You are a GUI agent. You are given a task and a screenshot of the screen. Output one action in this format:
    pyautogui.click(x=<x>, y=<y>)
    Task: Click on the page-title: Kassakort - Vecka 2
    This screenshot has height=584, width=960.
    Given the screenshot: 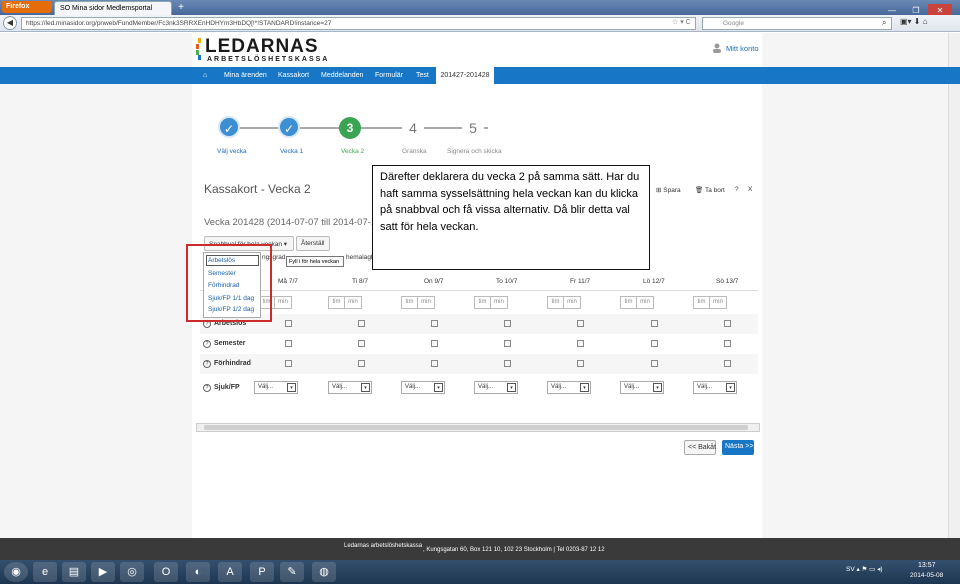 What is the action you would take?
    pyautogui.click(x=257, y=189)
    